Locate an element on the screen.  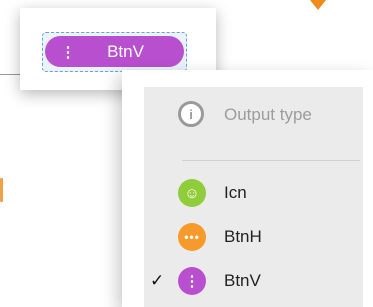
menu-header-label: Output type is located at coordinates (268, 114).